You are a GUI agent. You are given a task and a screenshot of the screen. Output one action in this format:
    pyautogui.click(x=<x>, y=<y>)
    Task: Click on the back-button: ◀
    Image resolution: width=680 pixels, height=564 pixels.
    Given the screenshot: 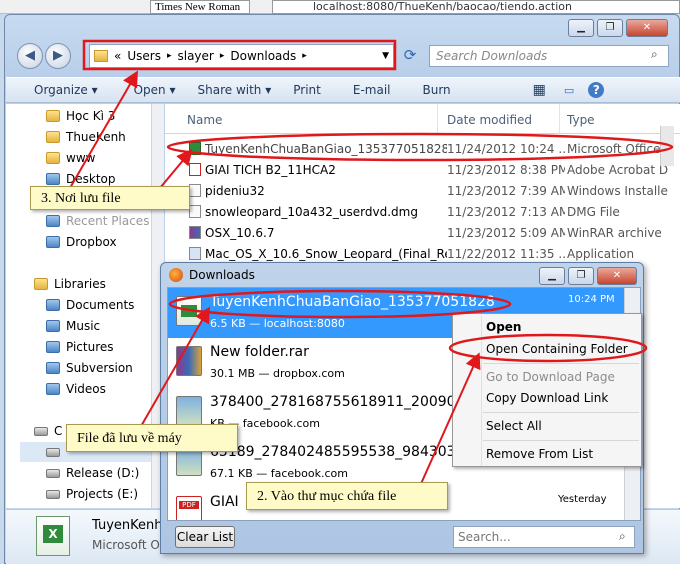 What is the action you would take?
    pyautogui.click(x=30, y=56)
    